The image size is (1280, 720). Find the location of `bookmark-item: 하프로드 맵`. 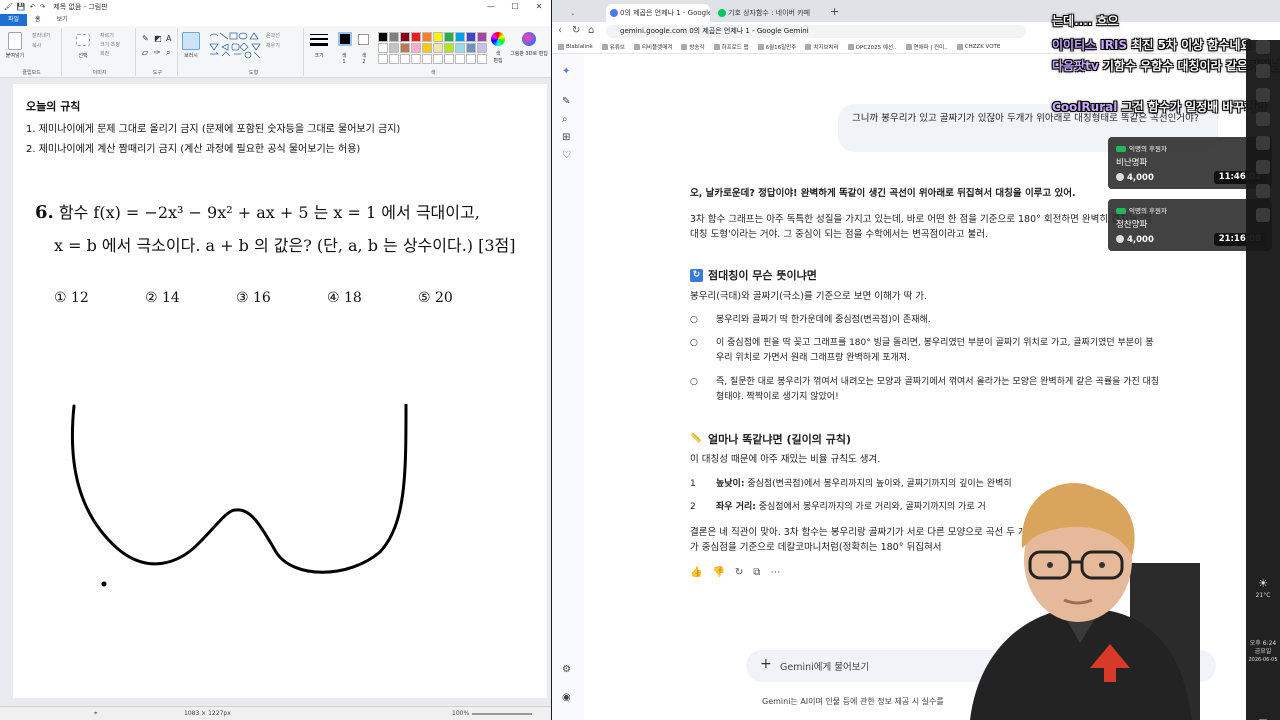

bookmark-item: 하프로드 맵 is located at coordinates (731, 47).